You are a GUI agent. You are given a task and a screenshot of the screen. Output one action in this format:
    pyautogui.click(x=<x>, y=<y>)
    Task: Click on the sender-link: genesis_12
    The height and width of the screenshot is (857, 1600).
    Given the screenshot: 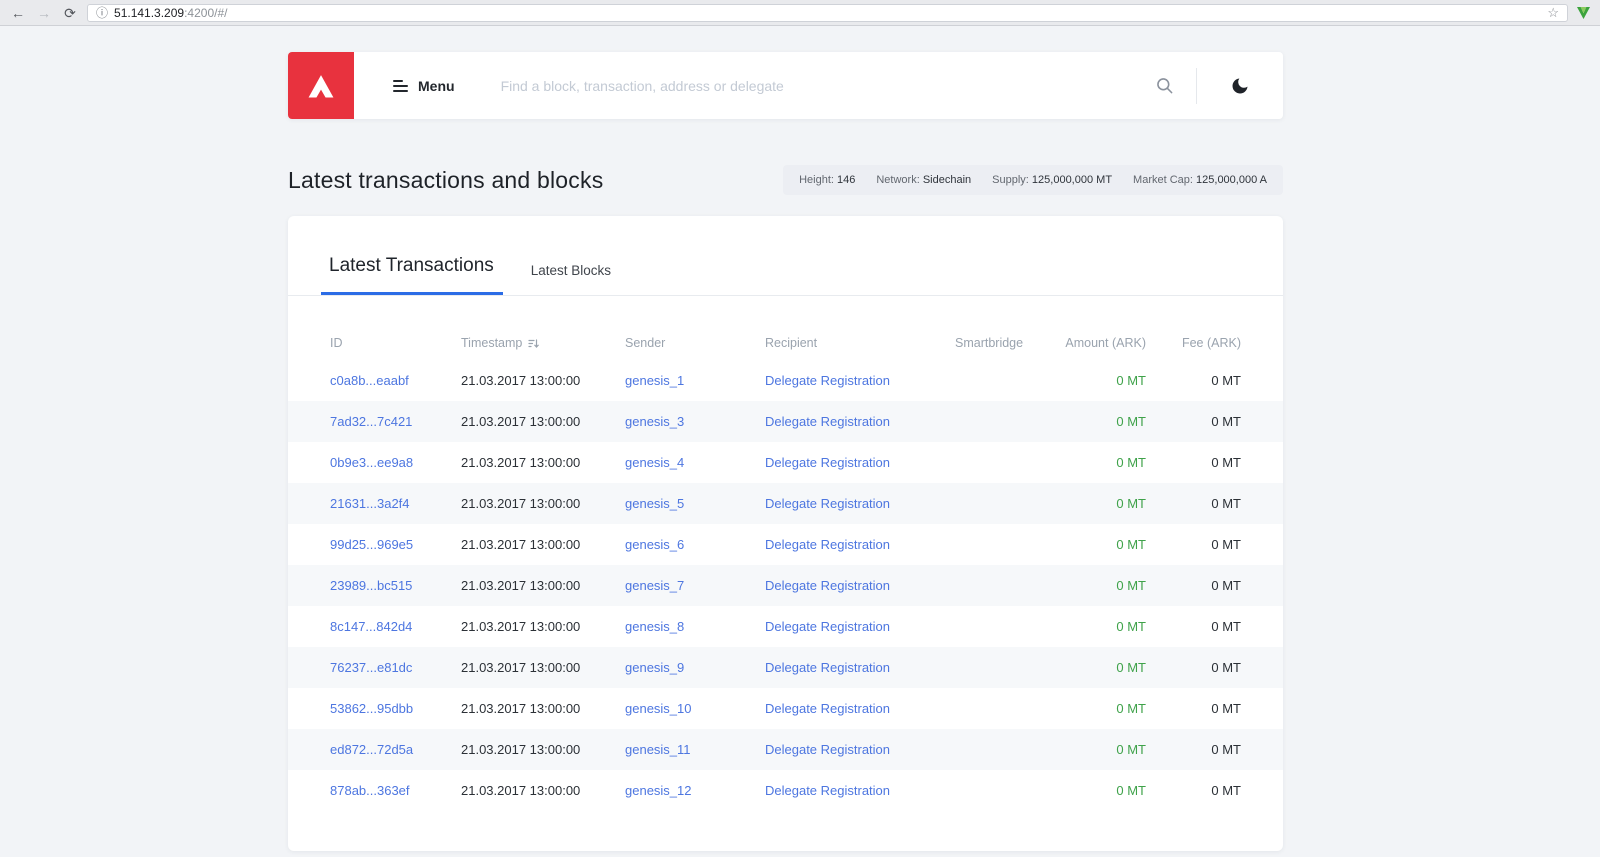 What is the action you would take?
    pyautogui.click(x=658, y=790)
    